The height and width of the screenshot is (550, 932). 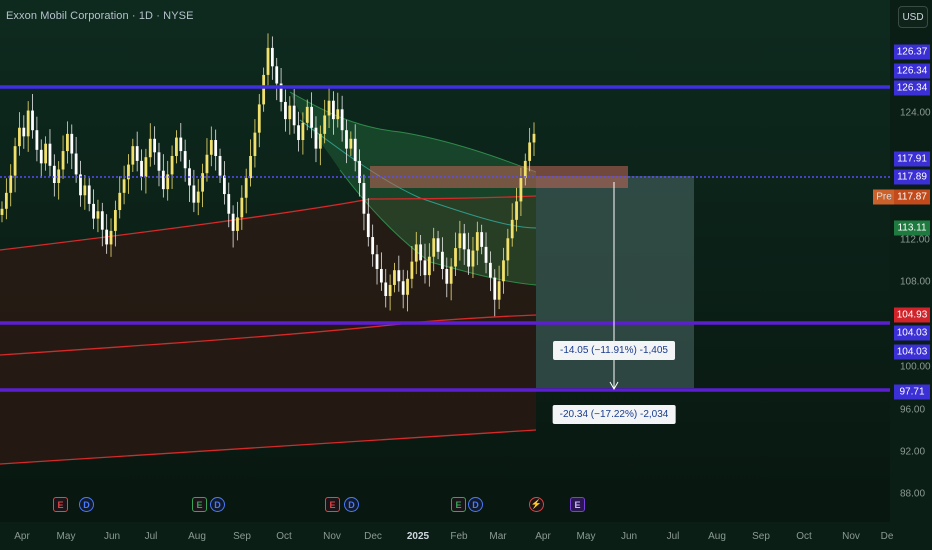 I want to click on time-tick: Oct, so click(x=284, y=536).